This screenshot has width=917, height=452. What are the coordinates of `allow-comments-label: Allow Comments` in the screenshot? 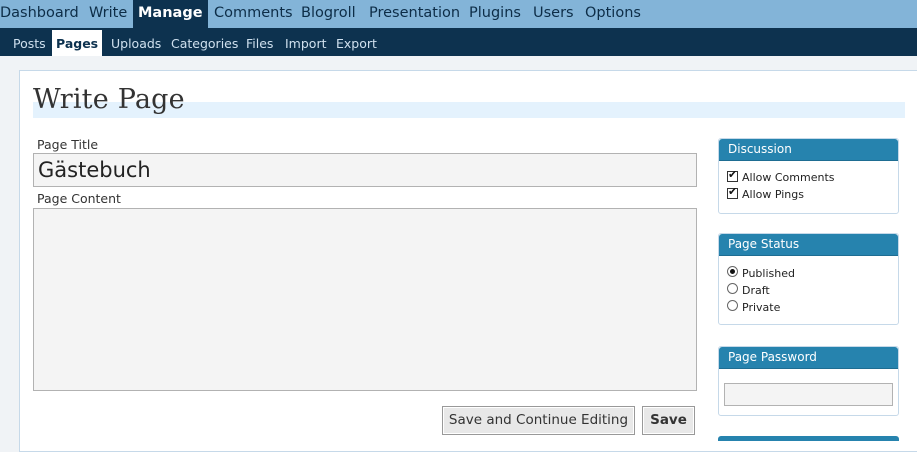 It's located at (788, 177).